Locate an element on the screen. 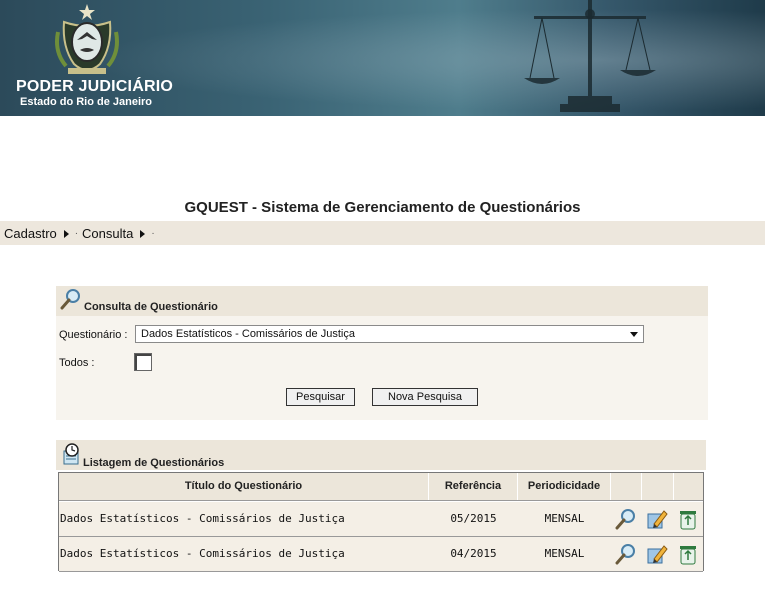 The height and width of the screenshot is (597, 765). dropdown-caret-icon is located at coordinates (634, 334).